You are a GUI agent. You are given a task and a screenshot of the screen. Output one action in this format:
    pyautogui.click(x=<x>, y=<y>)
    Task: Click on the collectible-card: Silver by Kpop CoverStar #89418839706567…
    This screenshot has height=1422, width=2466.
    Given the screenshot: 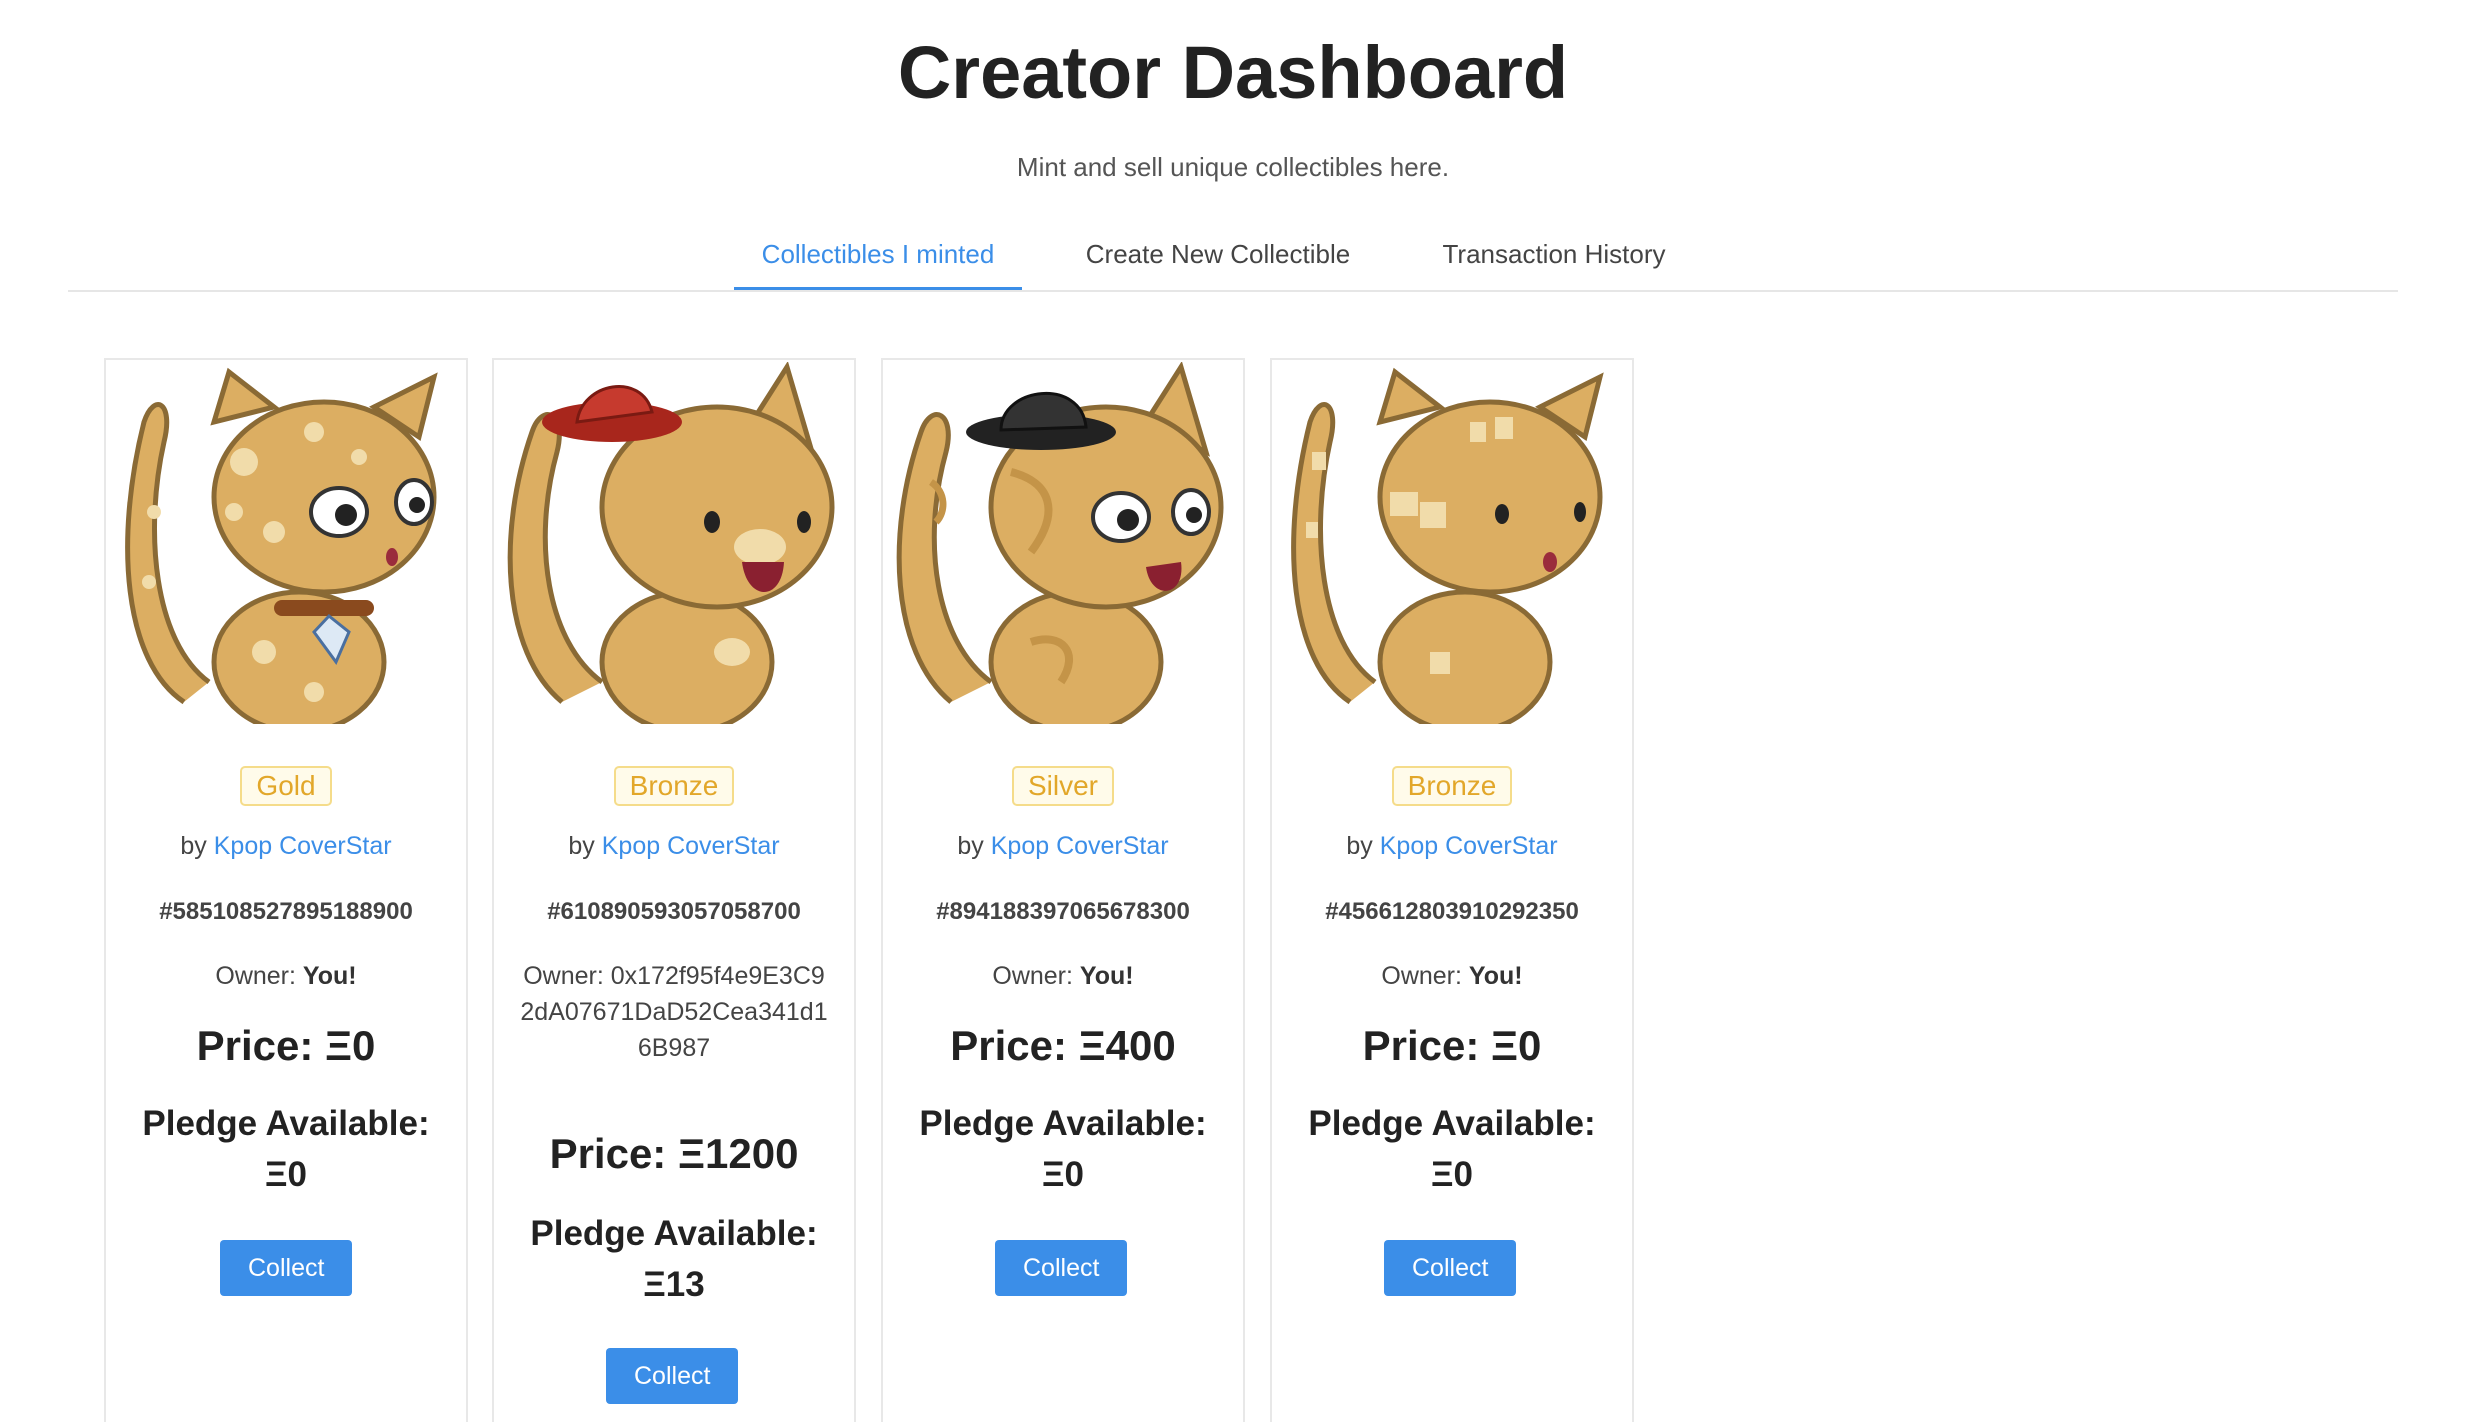 What is the action you would take?
    pyautogui.click(x=1063, y=890)
    